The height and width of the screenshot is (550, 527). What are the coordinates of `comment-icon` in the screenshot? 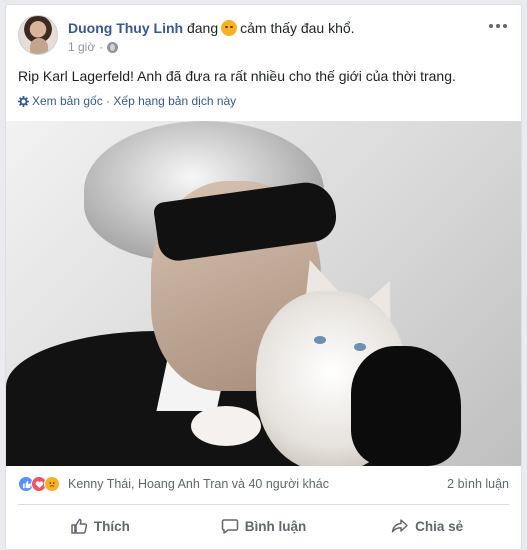 It's located at (229, 526).